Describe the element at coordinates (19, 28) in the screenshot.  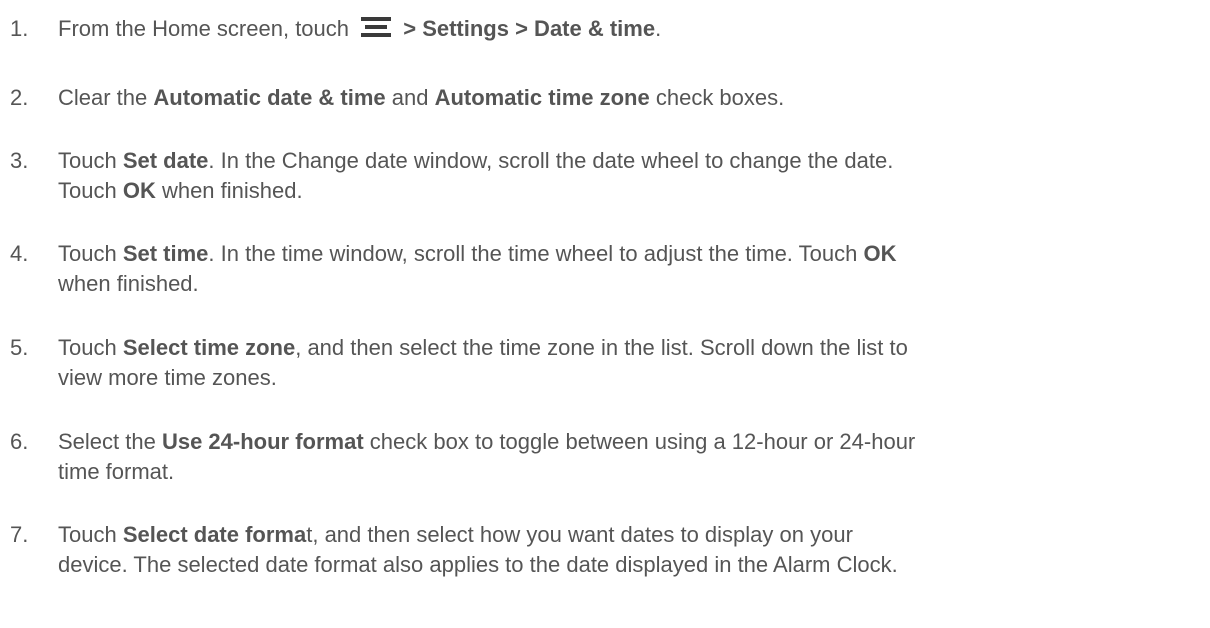
I see `step-number: 1.` at that location.